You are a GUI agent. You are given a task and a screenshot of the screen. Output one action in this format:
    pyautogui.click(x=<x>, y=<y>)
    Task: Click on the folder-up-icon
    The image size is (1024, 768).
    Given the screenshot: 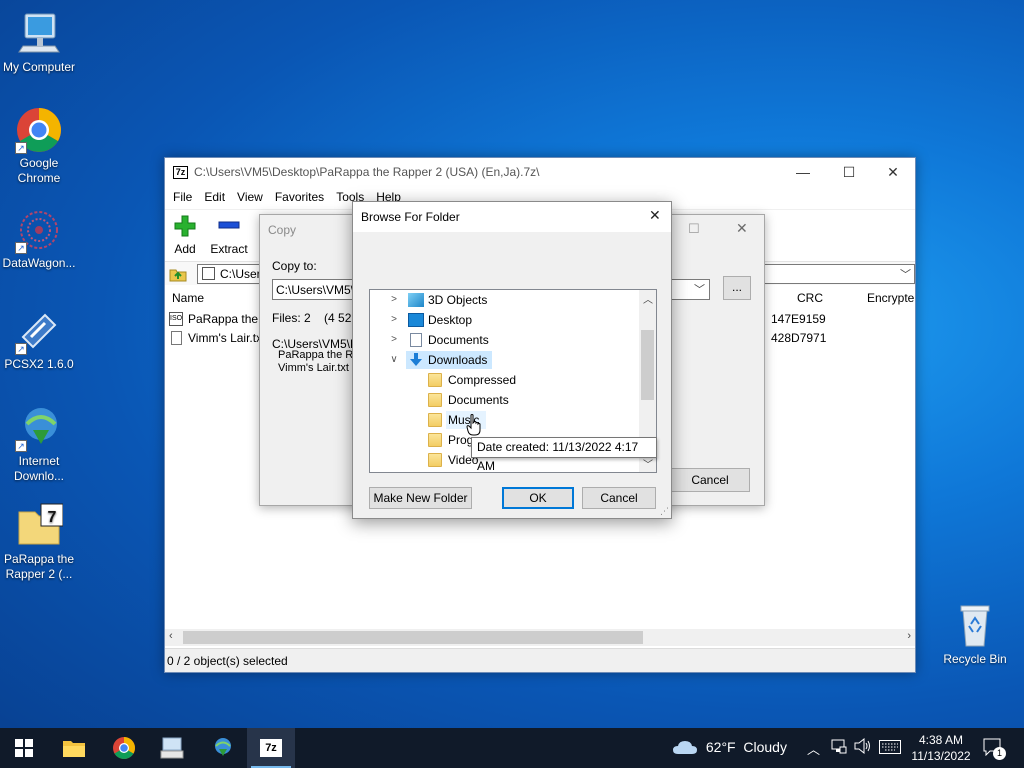 What is the action you would take?
    pyautogui.click(x=178, y=275)
    